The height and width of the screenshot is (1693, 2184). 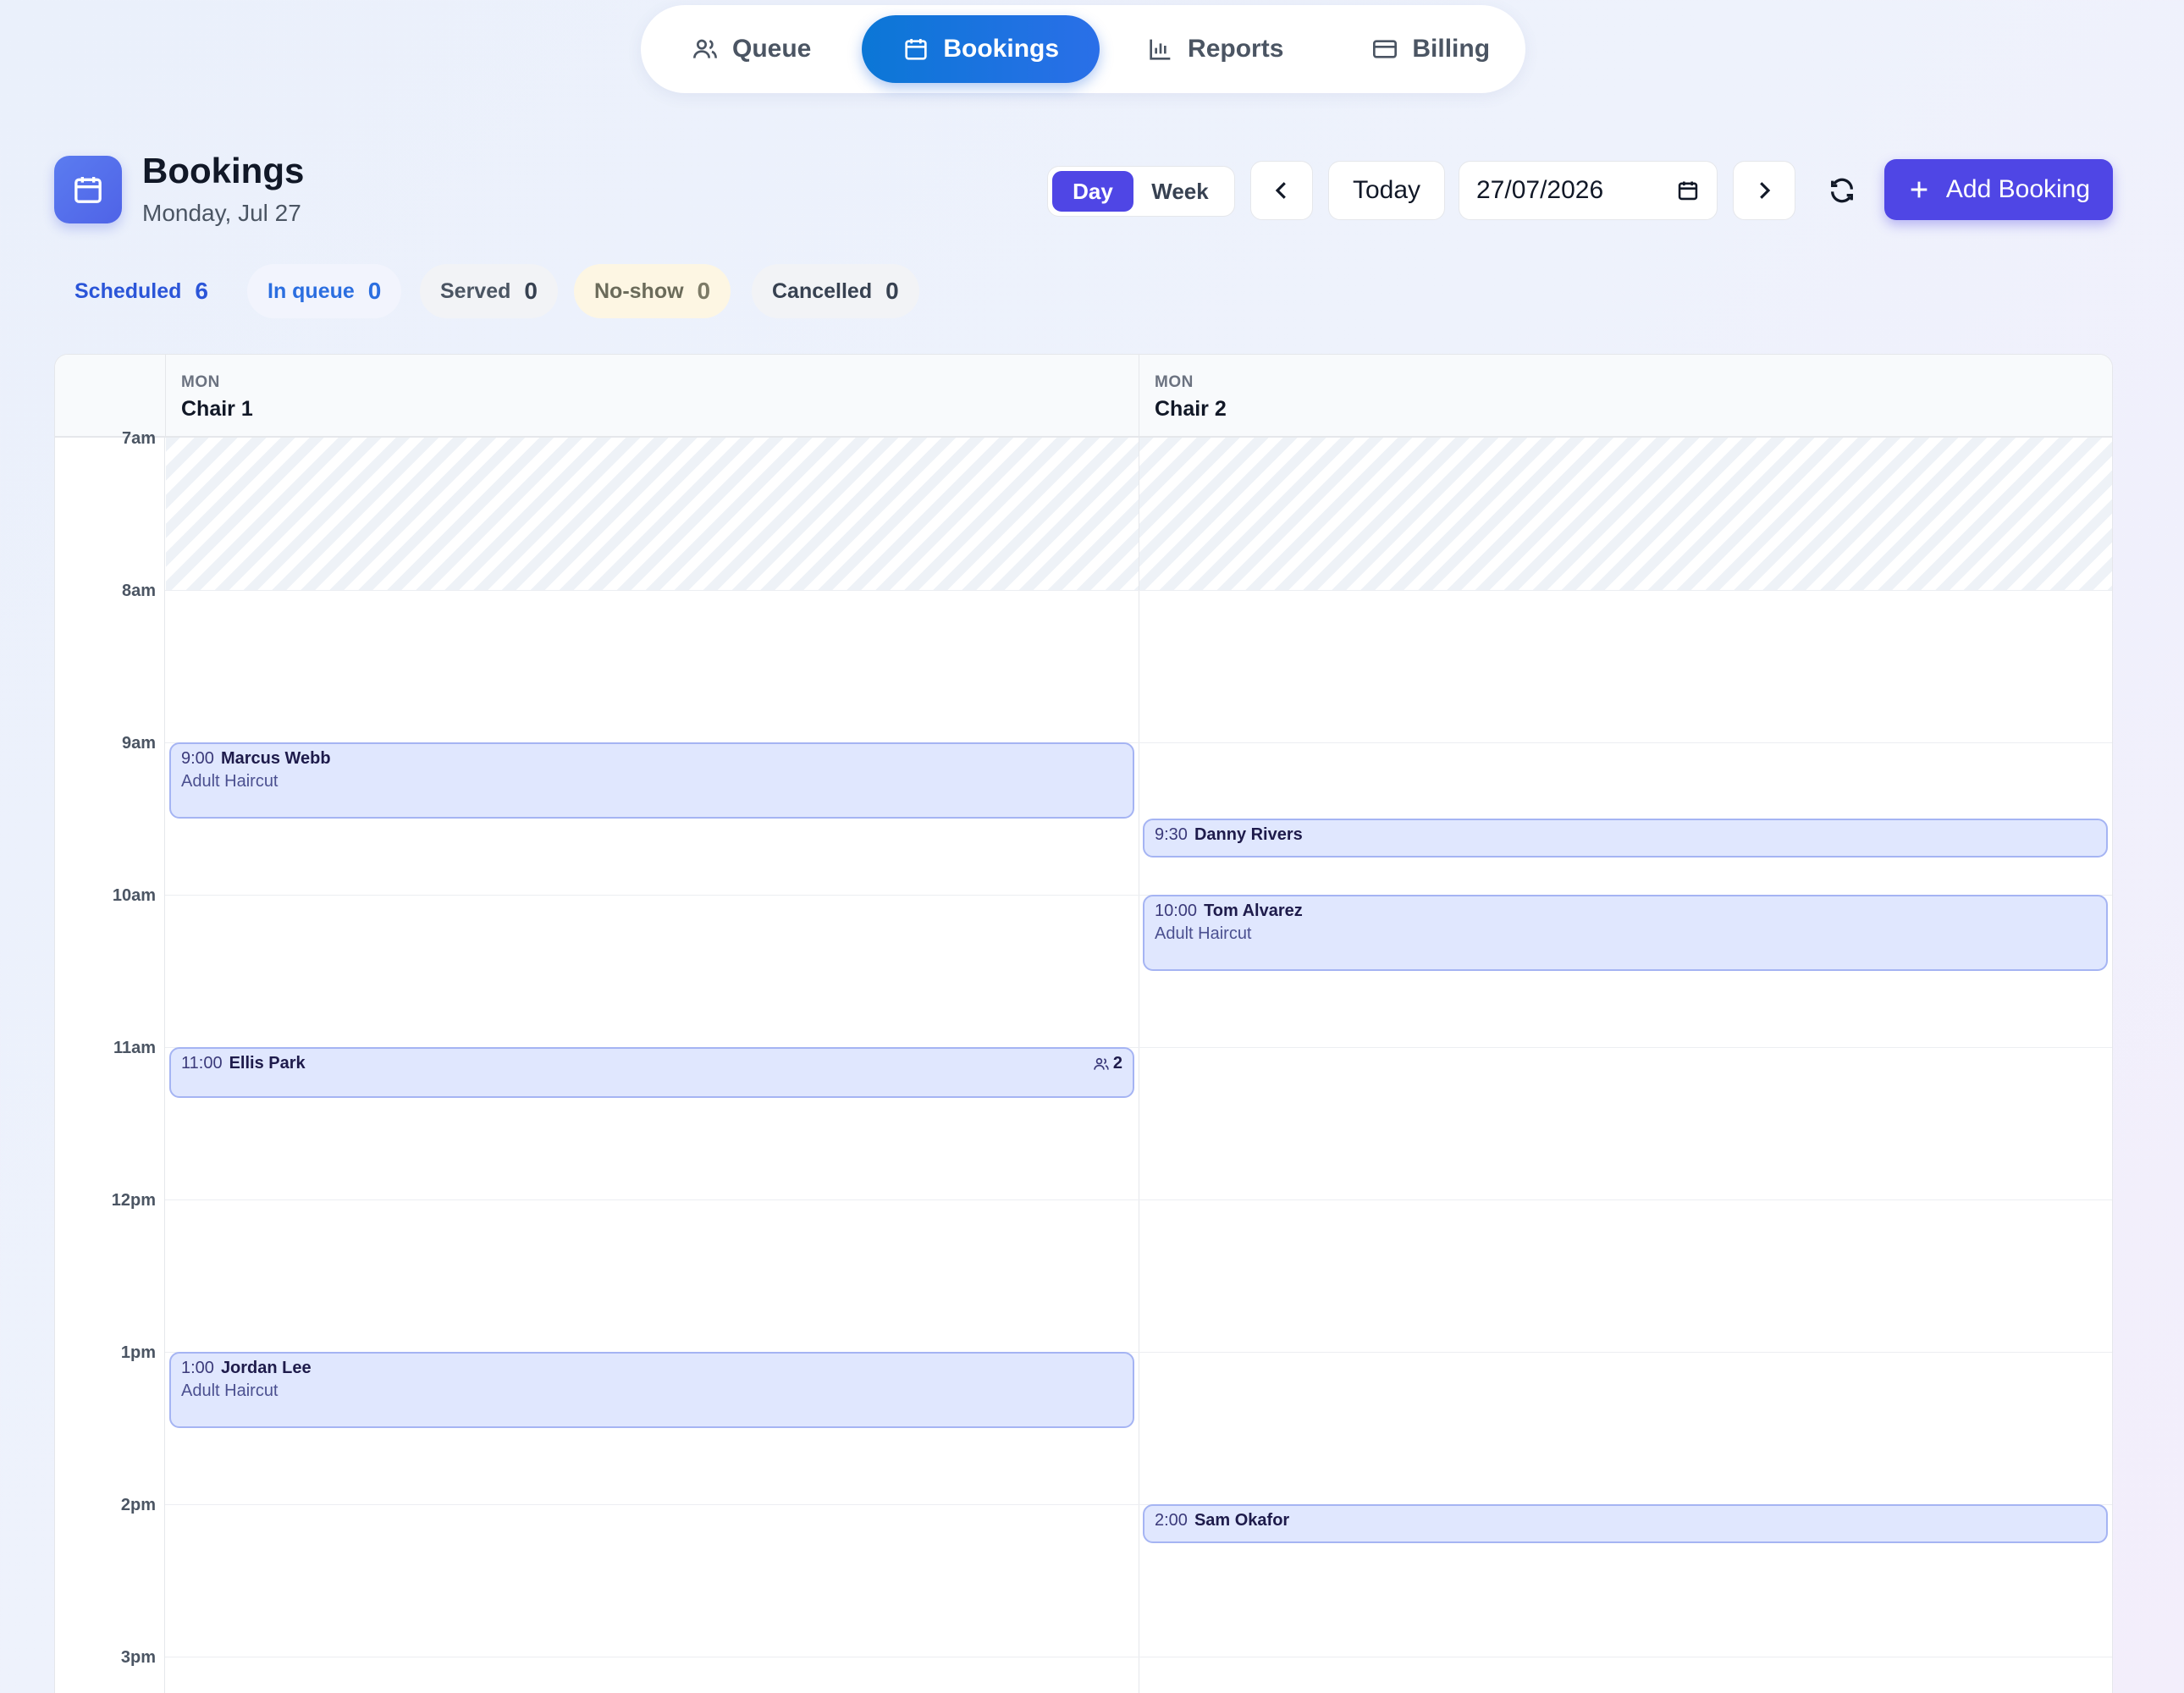 What do you see at coordinates (1625, 396) in the screenshot?
I see `column-header-chair-2: MON Chair 2` at bounding box center [1625, 396].